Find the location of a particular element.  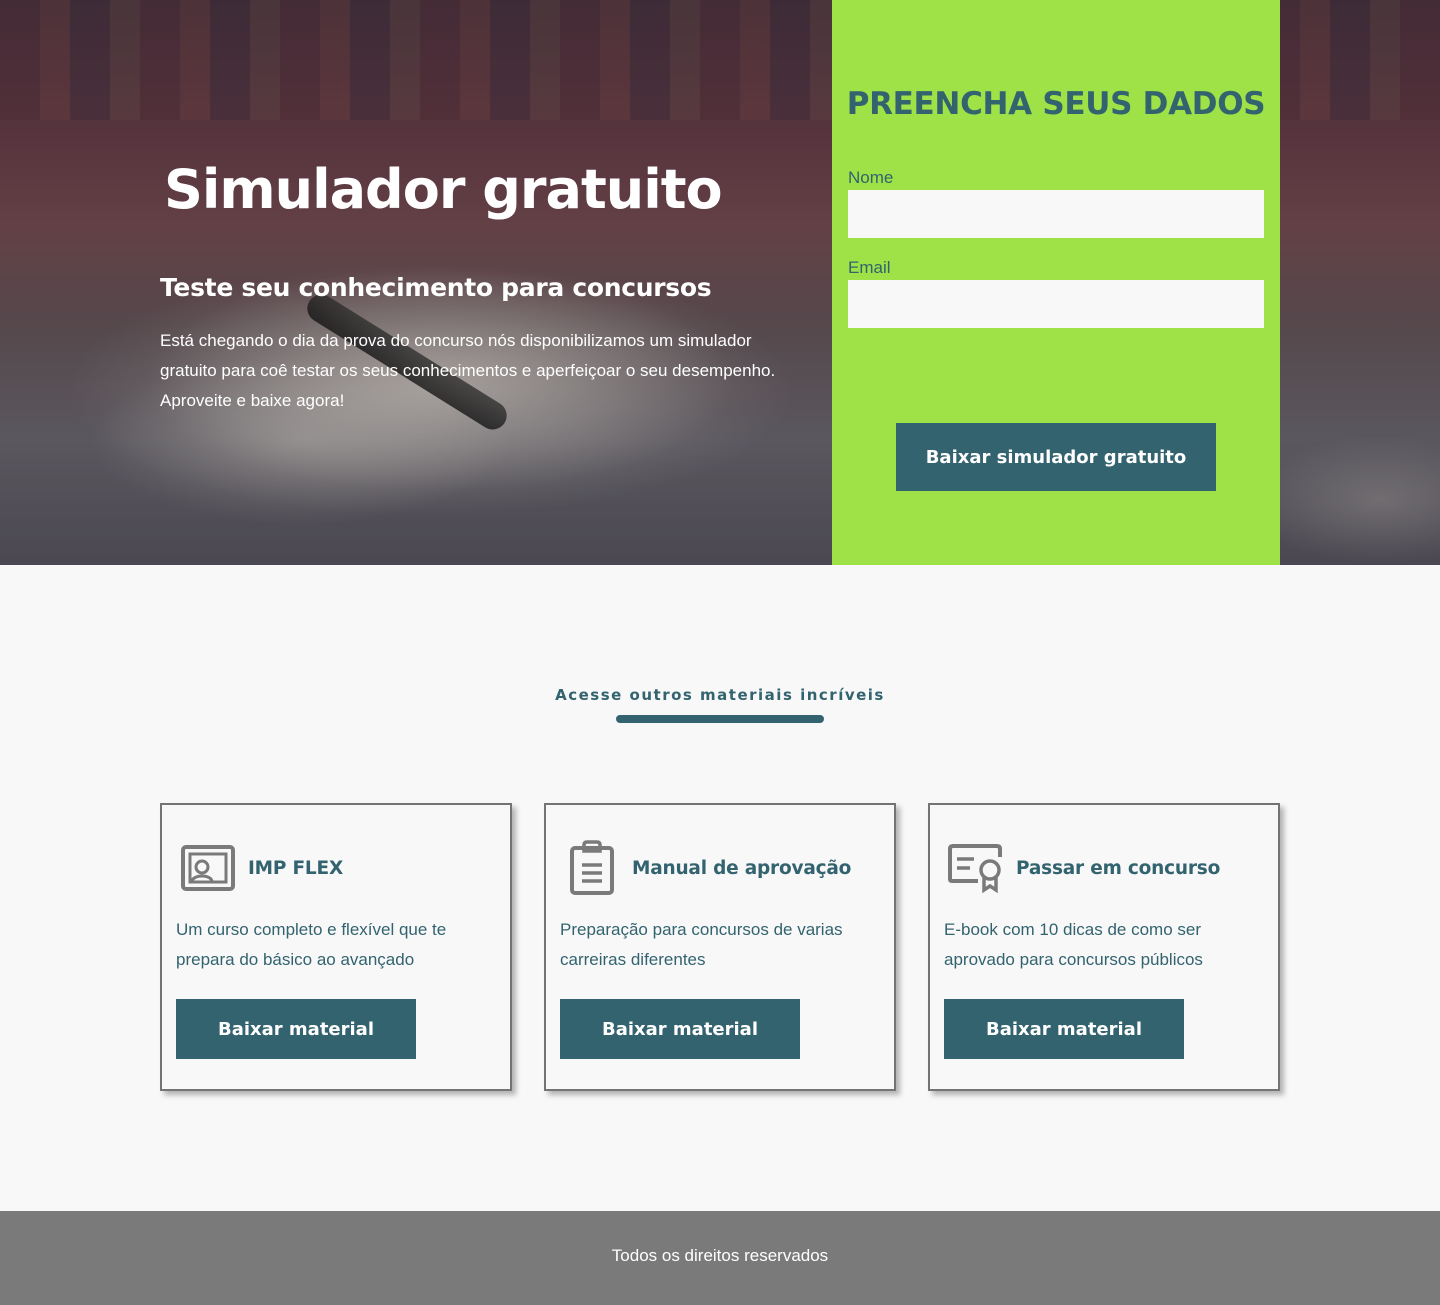

card-header: Manual de aprovação is located at coordinates (707, 868).